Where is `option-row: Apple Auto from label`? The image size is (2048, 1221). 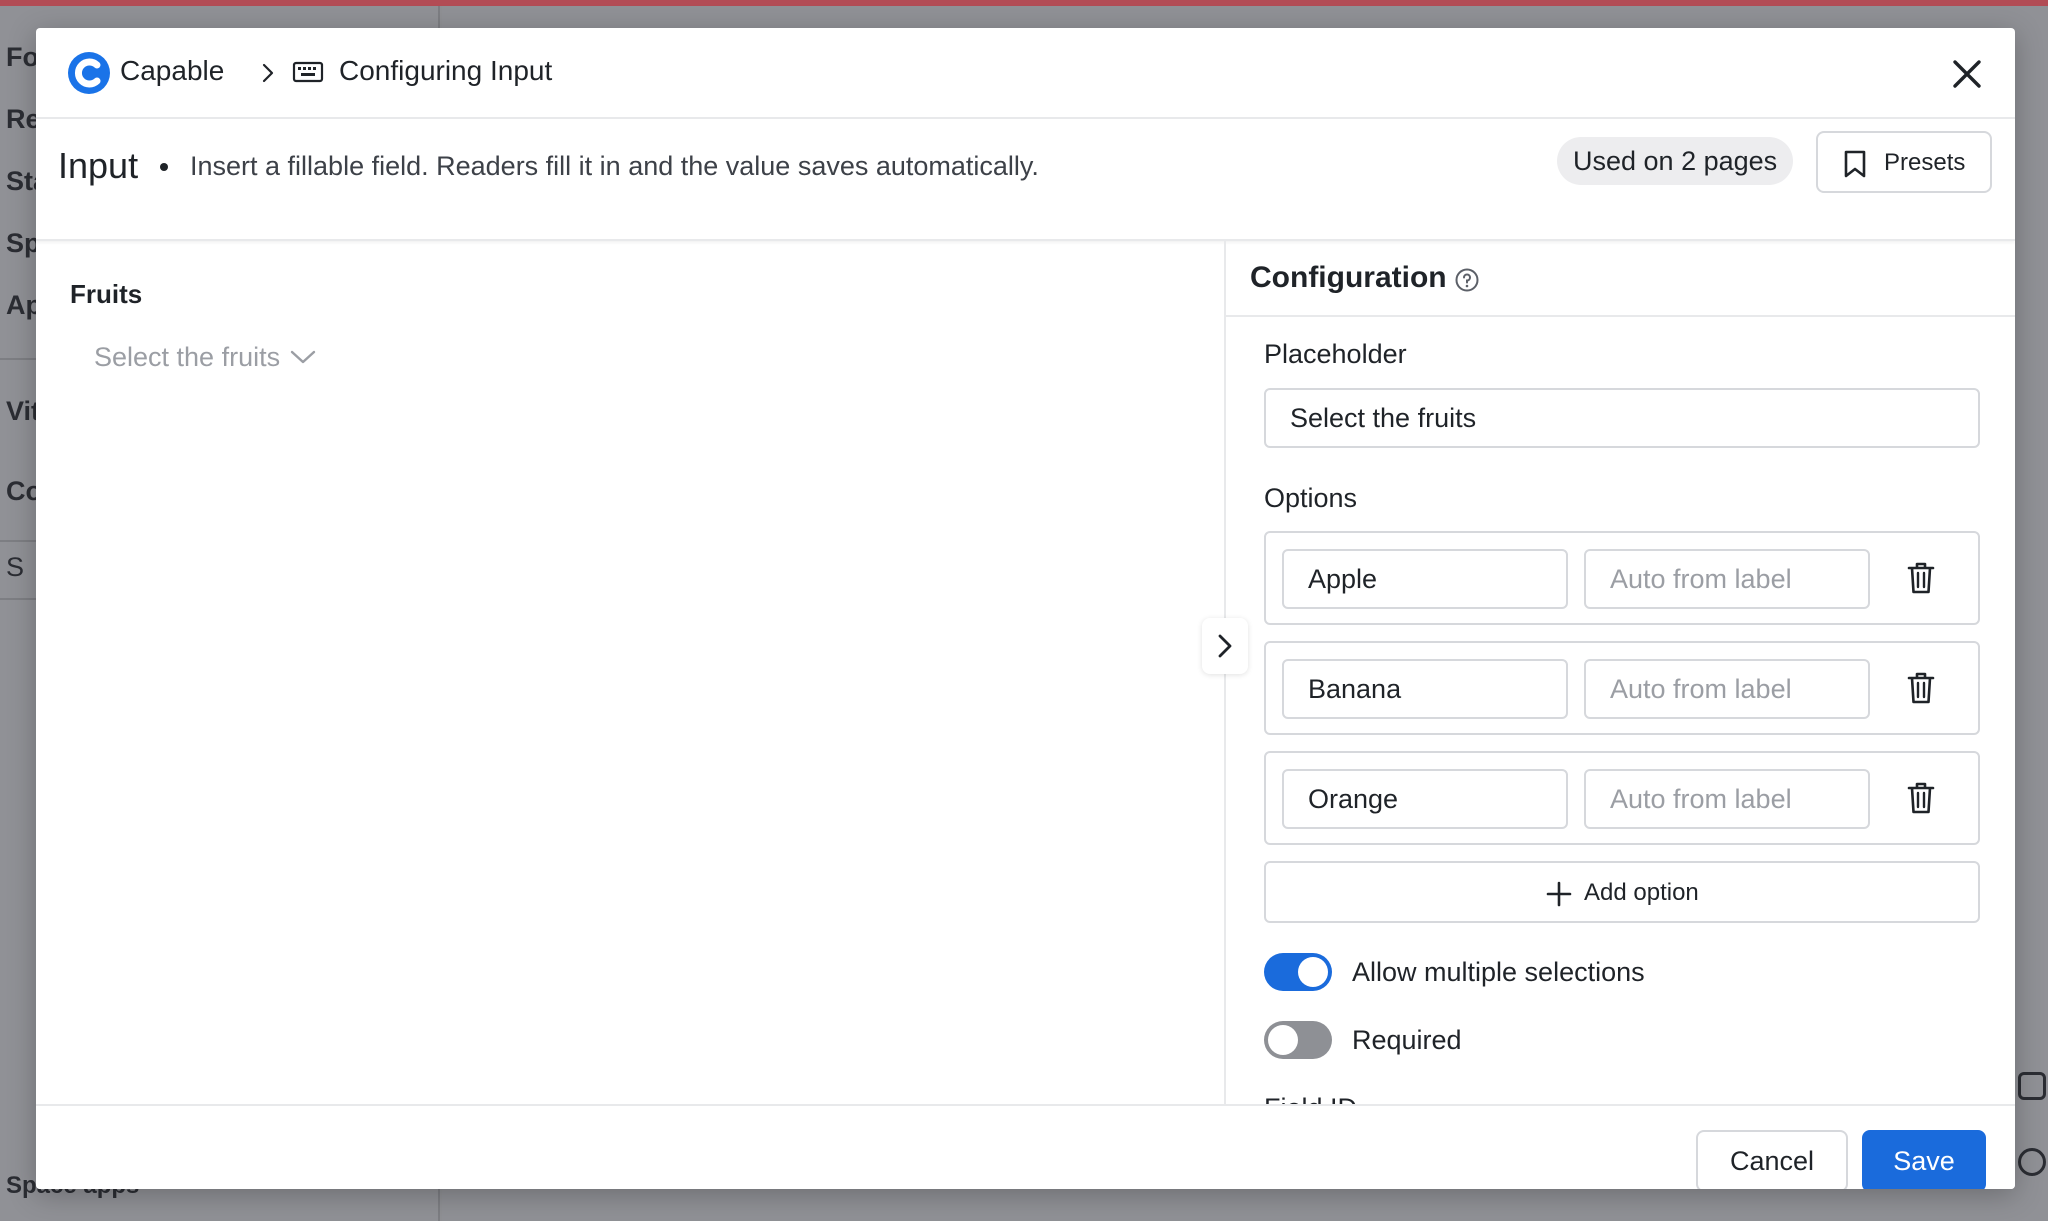
option-row: Apple Auto from label is located at coordinates (1622, 578).